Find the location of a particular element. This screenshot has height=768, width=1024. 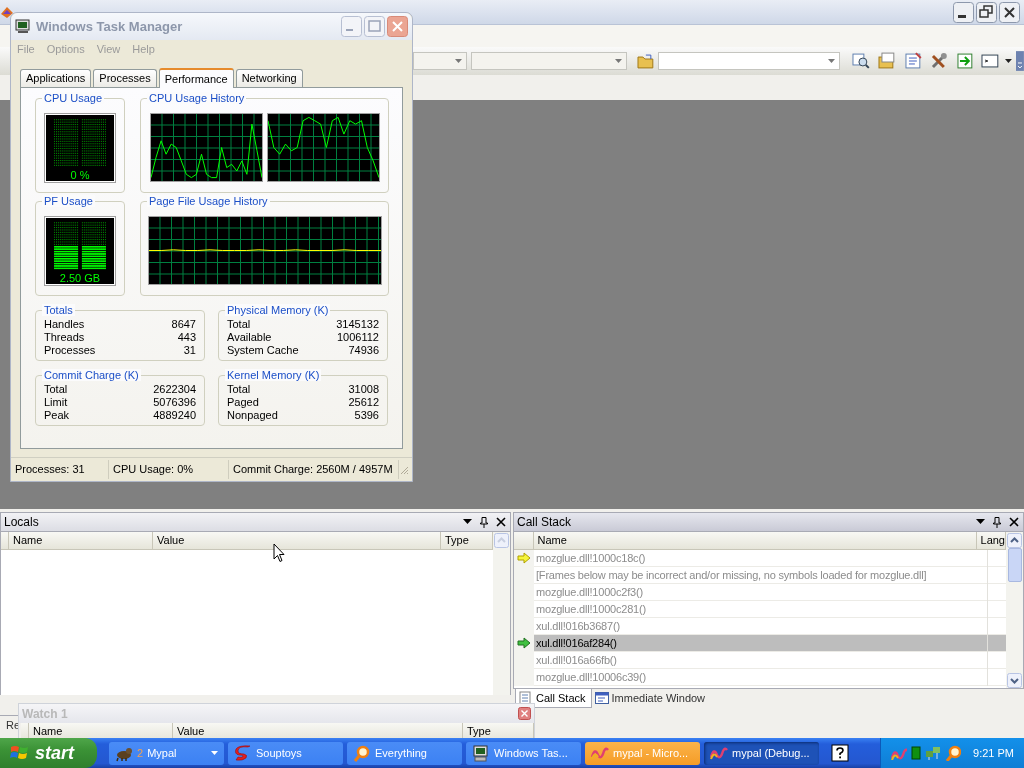

group-title: Totals is located at coordinates (58, 310).